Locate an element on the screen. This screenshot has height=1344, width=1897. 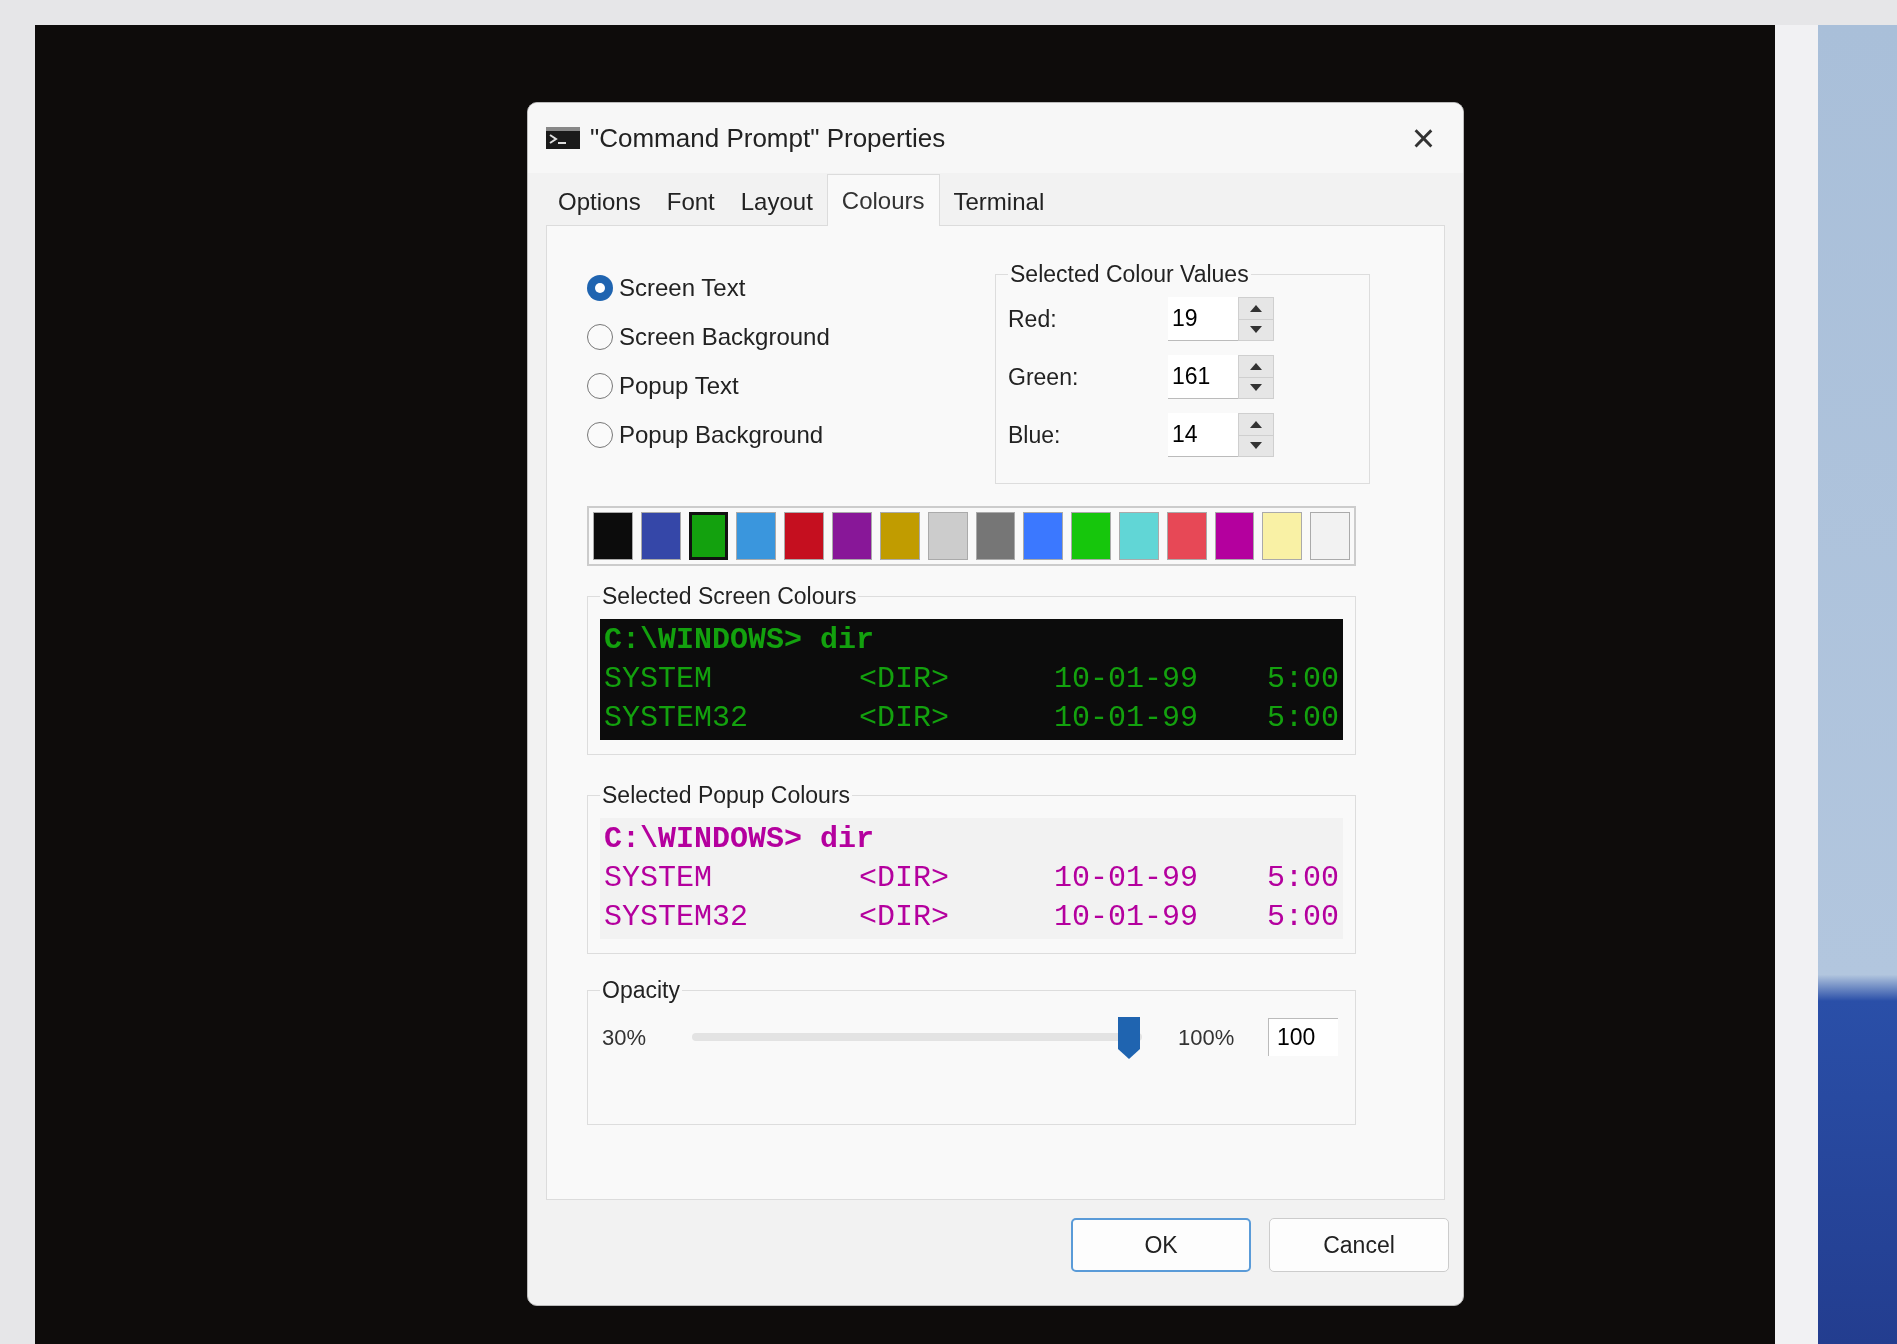
radio-option: Popup Background is located at coordinates (791, 434).